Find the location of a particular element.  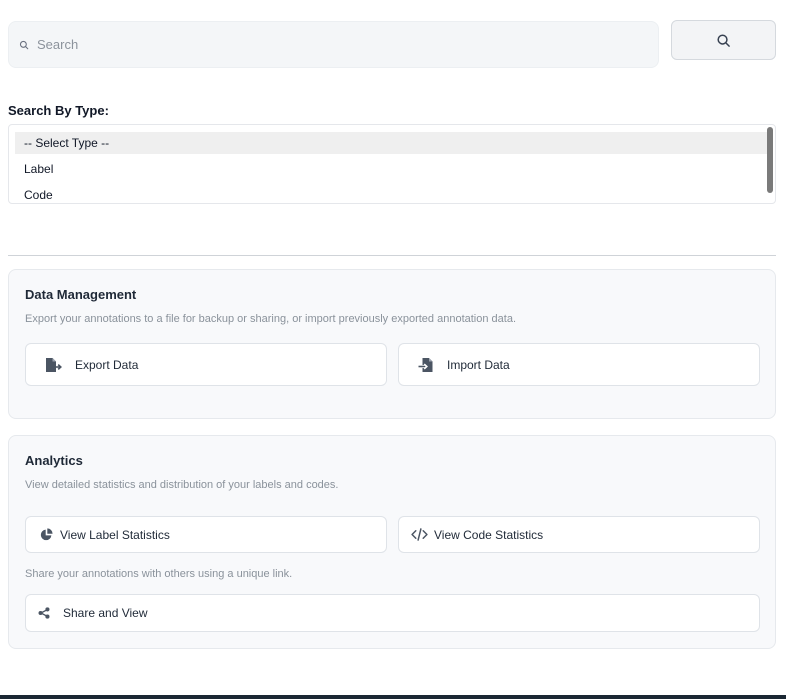

type-select-list: -- Select Type -- Label Code is located at coordinates (392, 164).